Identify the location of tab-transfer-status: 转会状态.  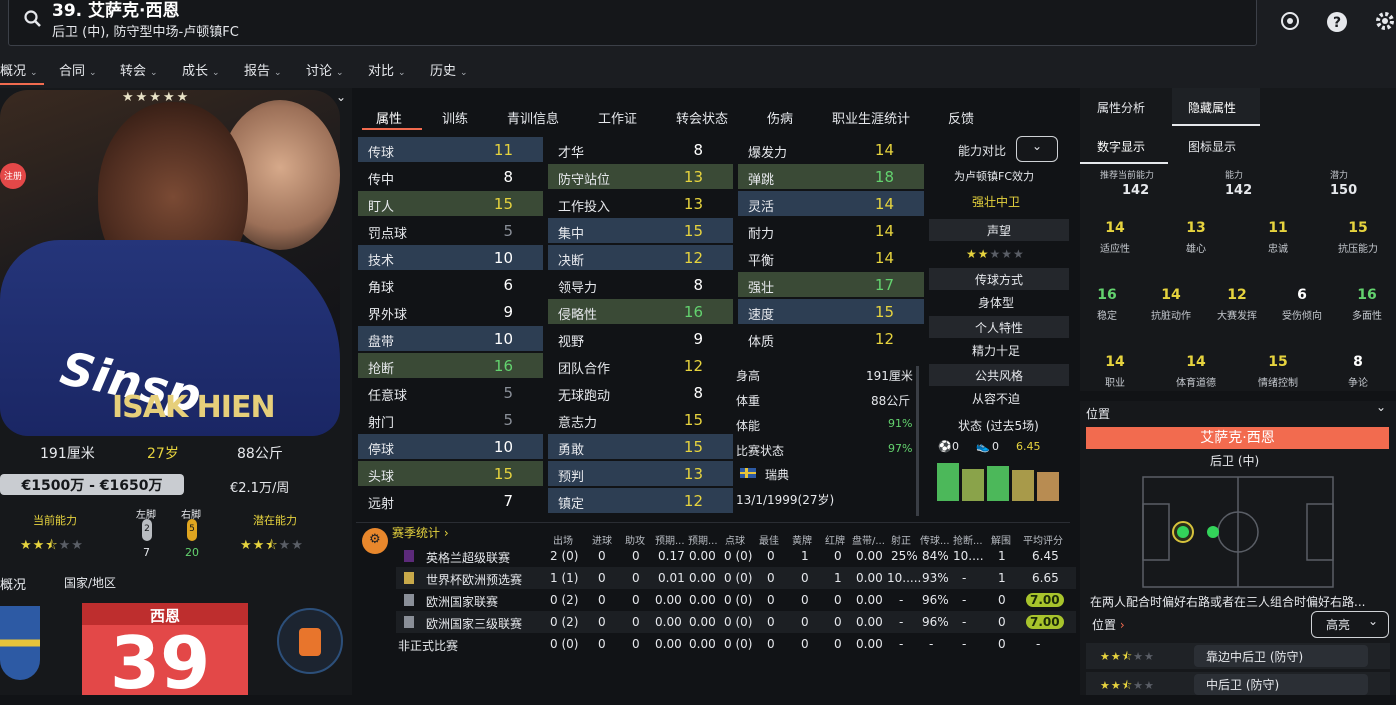
(702, 117).